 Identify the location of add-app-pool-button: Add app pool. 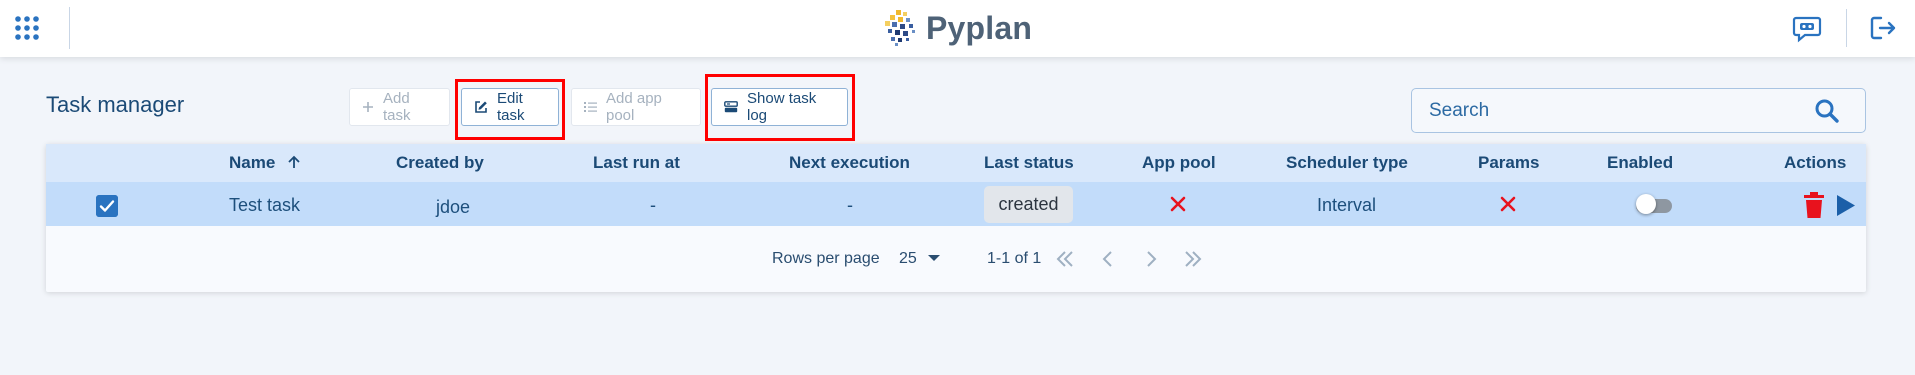
(636, 107).